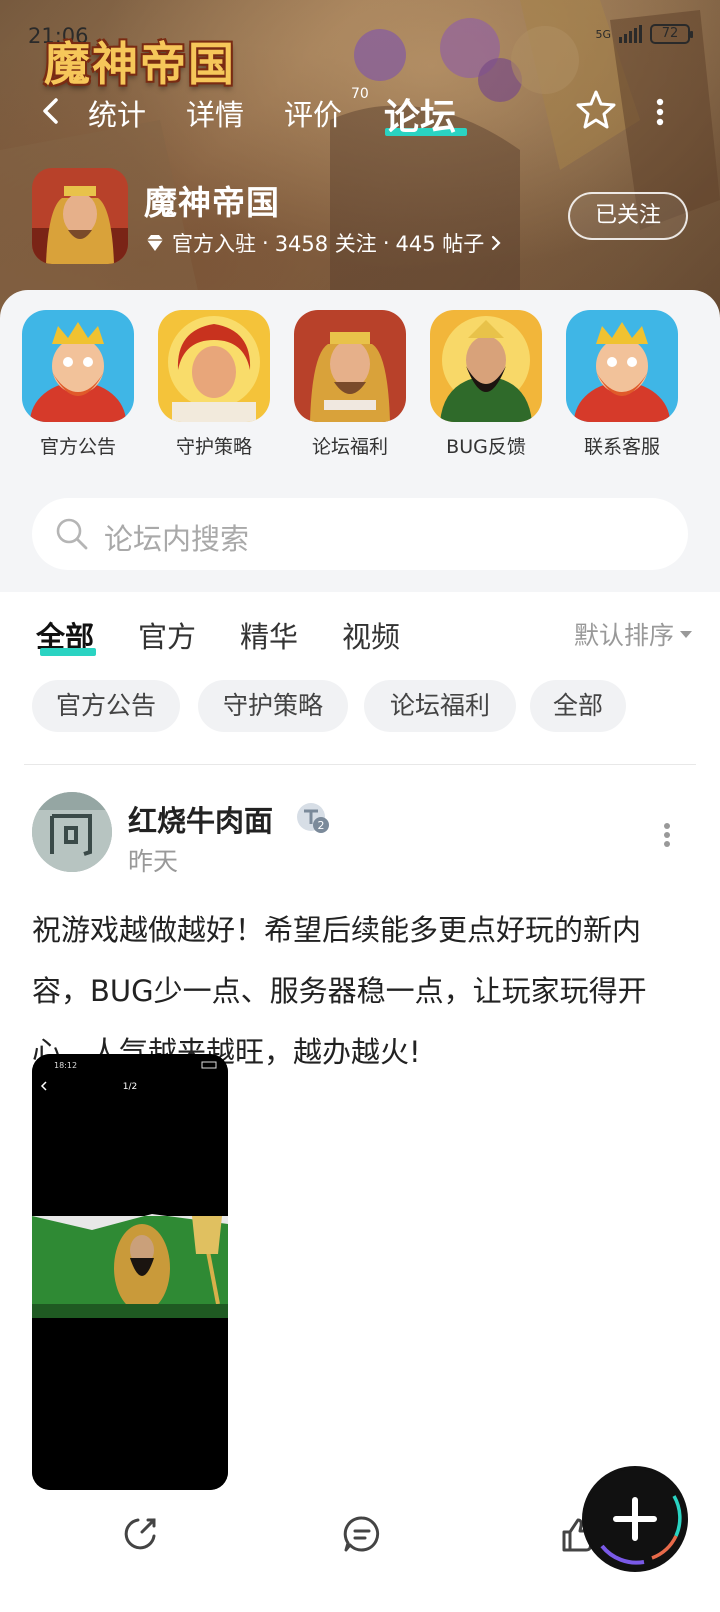 The width and height of the screenshot is (720, 1612). Describe the element at coordinates (167, 635) in the screenshot. I see `tab-official: 官方` at that location.